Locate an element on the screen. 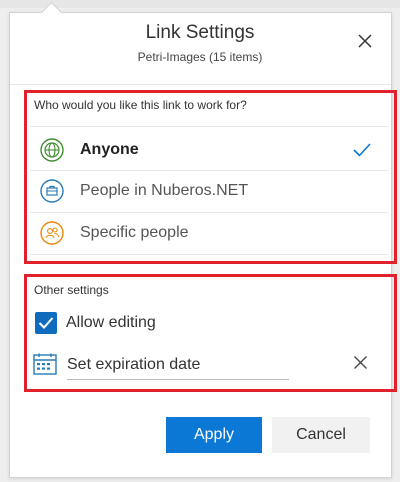 This screenshot has width=400, height=482. checkmark-icon is located at coordinates (362, 150).